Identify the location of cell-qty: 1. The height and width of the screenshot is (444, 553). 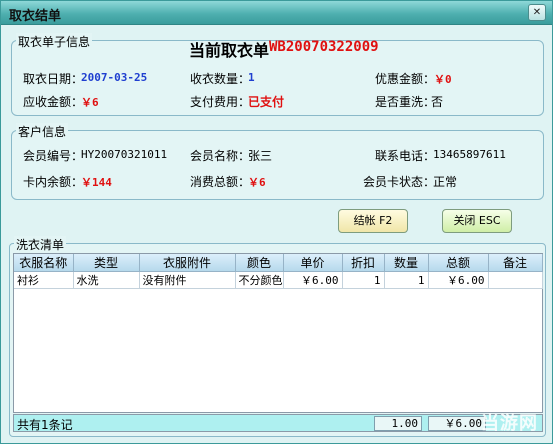
(406, 280).